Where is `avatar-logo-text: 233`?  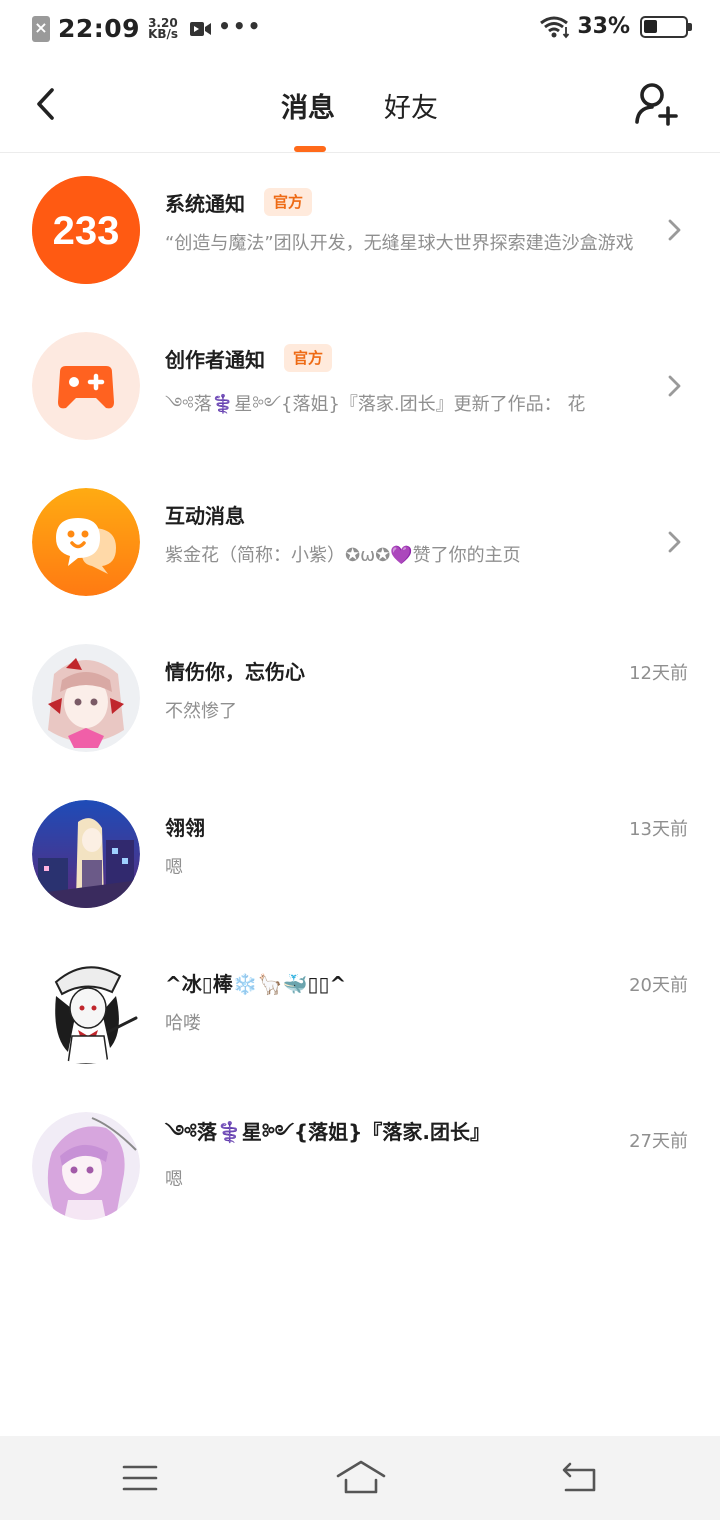 avatar-logo-text: 233 is located at coordinates (86, 231).